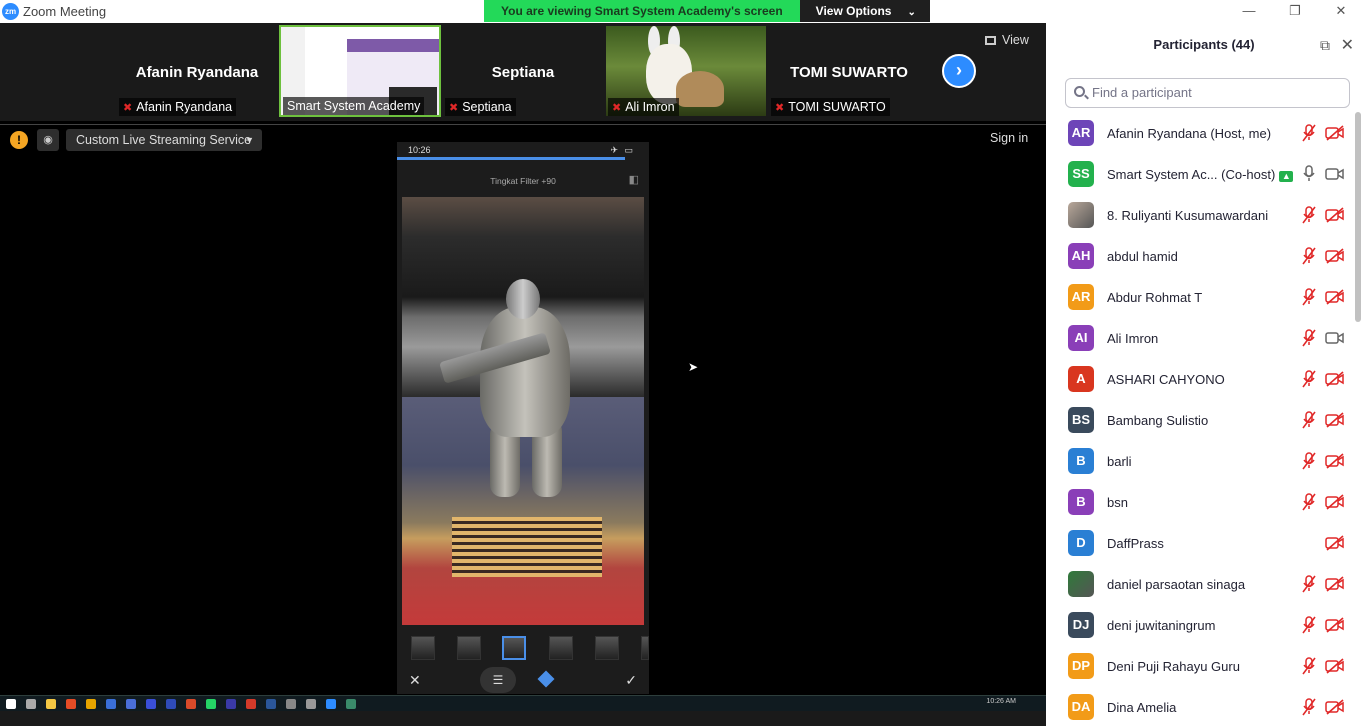  Describe the element at coordinates (1309, 174) in the screenshot. I see `mic-icon` at that location.